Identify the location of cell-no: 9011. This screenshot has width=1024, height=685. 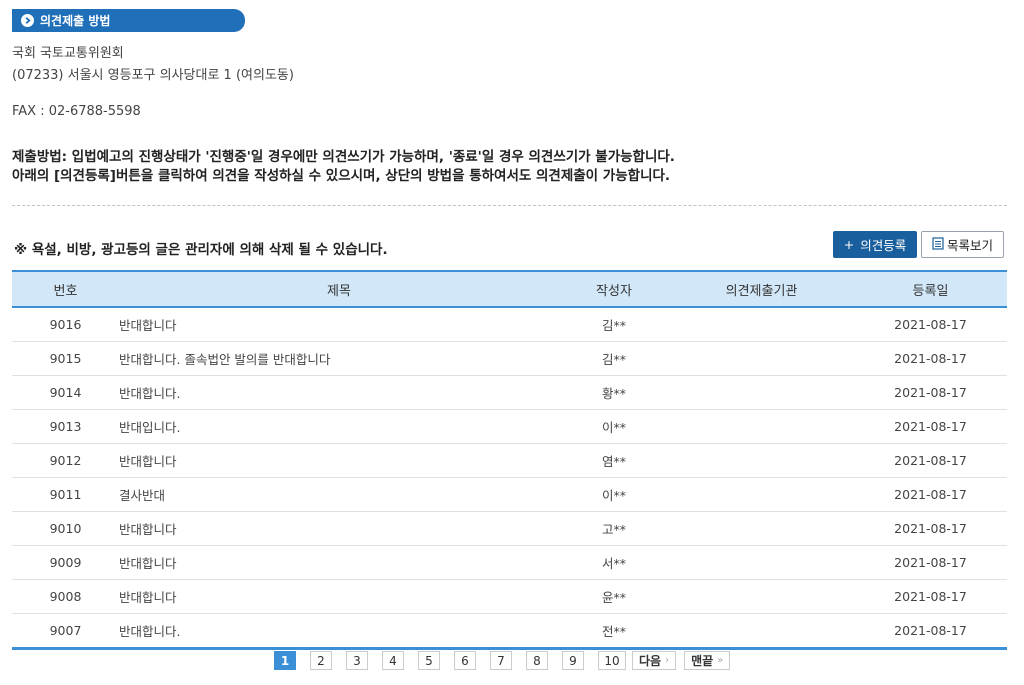
(65, 494).